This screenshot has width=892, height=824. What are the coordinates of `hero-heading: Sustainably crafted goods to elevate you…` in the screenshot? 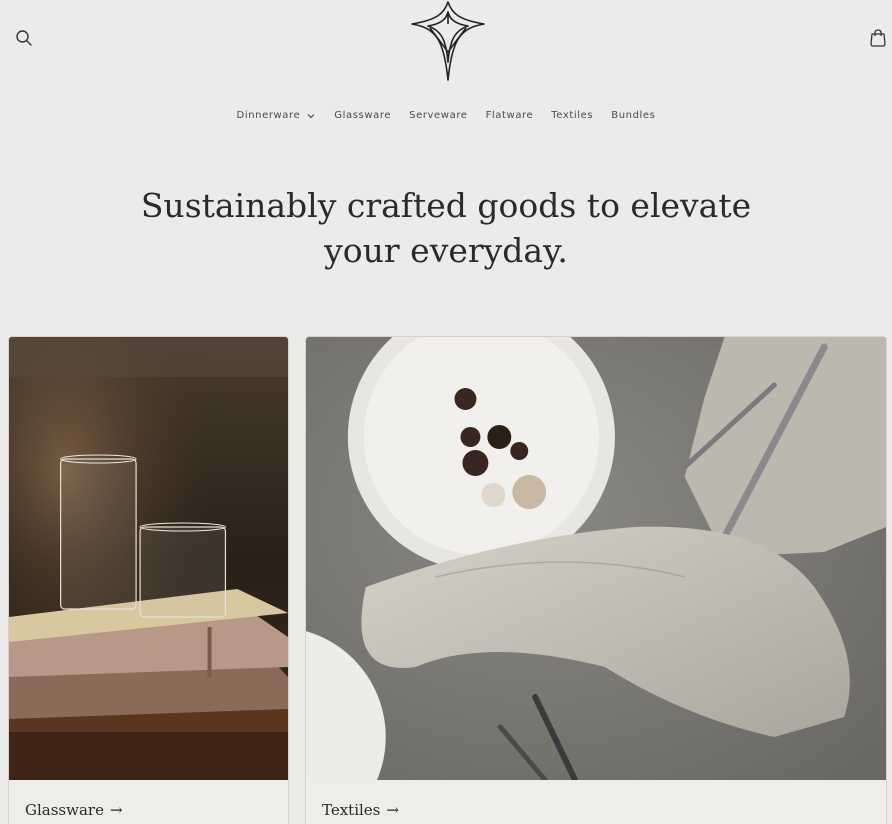 It's located at (446, 228).